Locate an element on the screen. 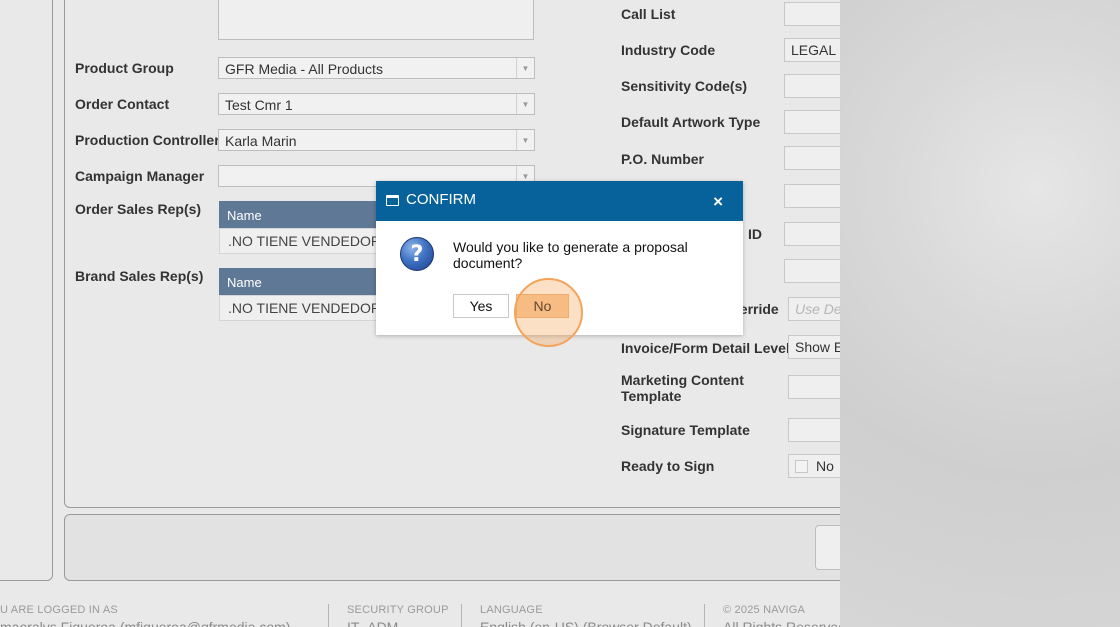 This screenshot has width=1120, height=627. dialog-header: CONFIRM × is located at coordinates (559, 201).